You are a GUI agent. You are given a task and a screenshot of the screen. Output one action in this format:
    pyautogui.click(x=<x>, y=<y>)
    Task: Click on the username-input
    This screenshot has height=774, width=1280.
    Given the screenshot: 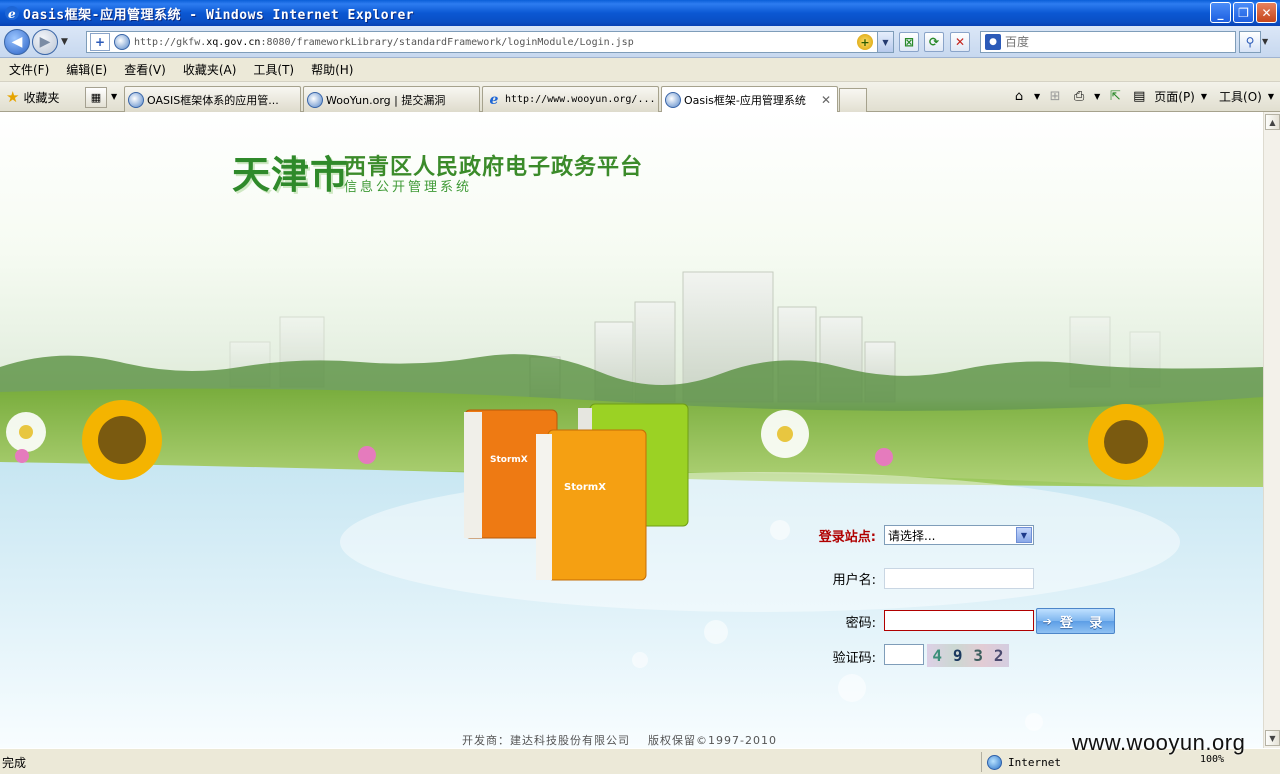 What is the action you would take?
    pyautogui.click(x=959, y=578)
    